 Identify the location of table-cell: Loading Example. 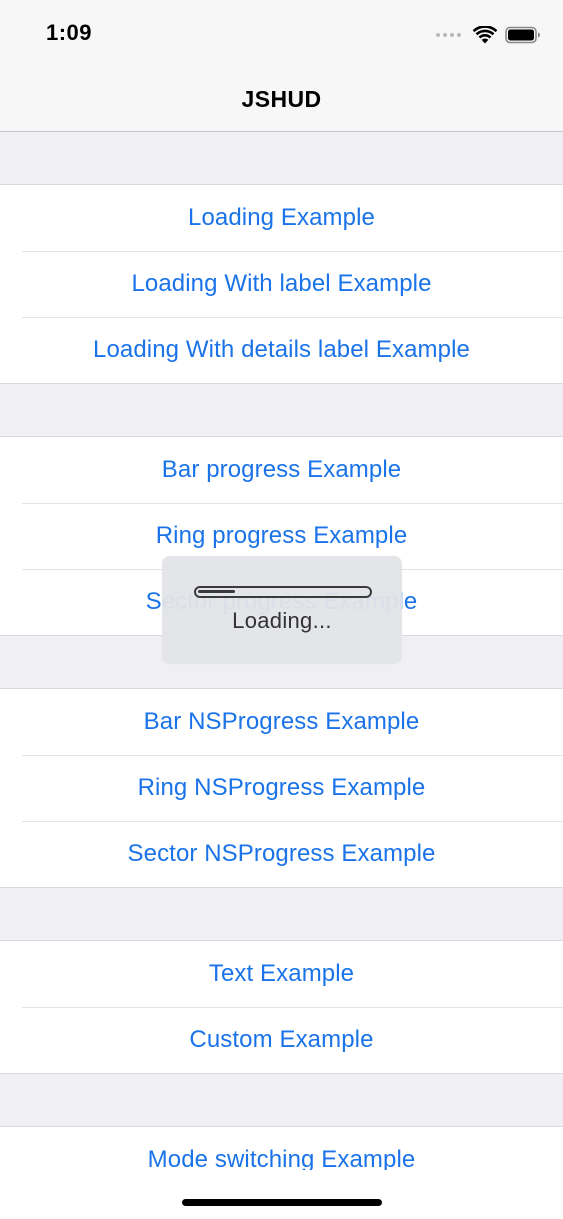
(281, 218).